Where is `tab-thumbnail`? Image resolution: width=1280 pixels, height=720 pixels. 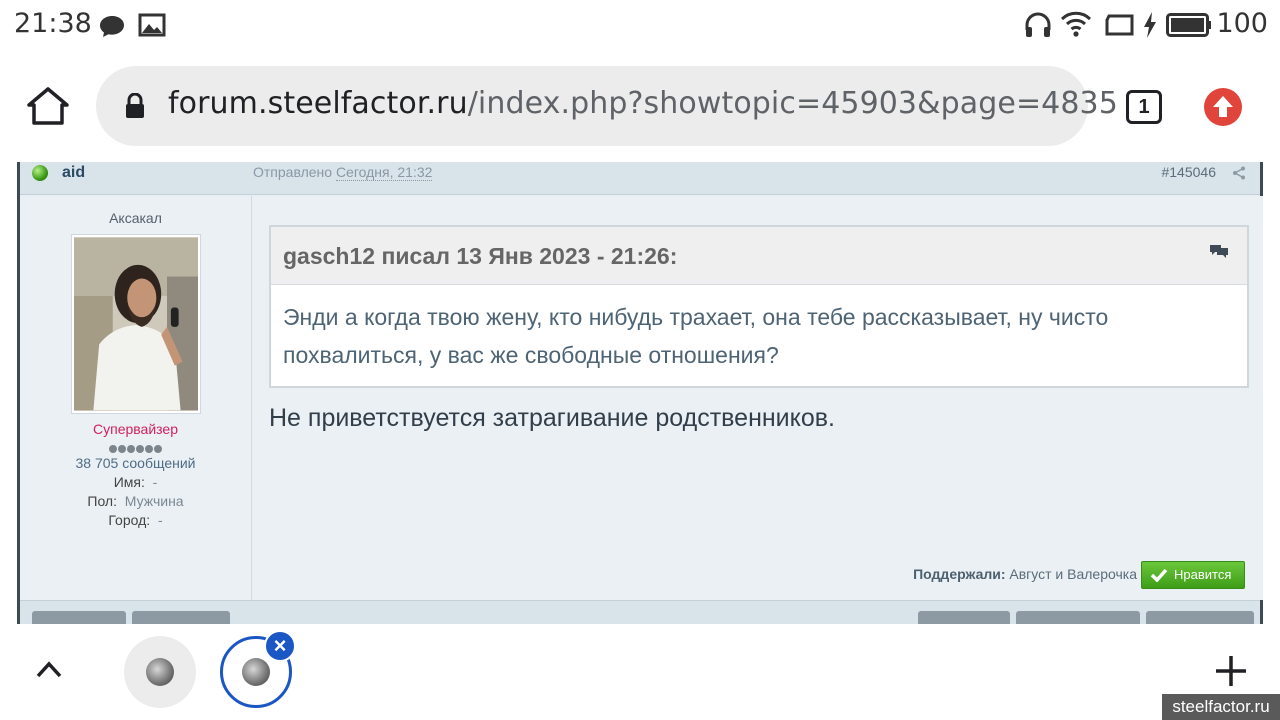 tab-thumbnail is located at coordinates (160, 672).